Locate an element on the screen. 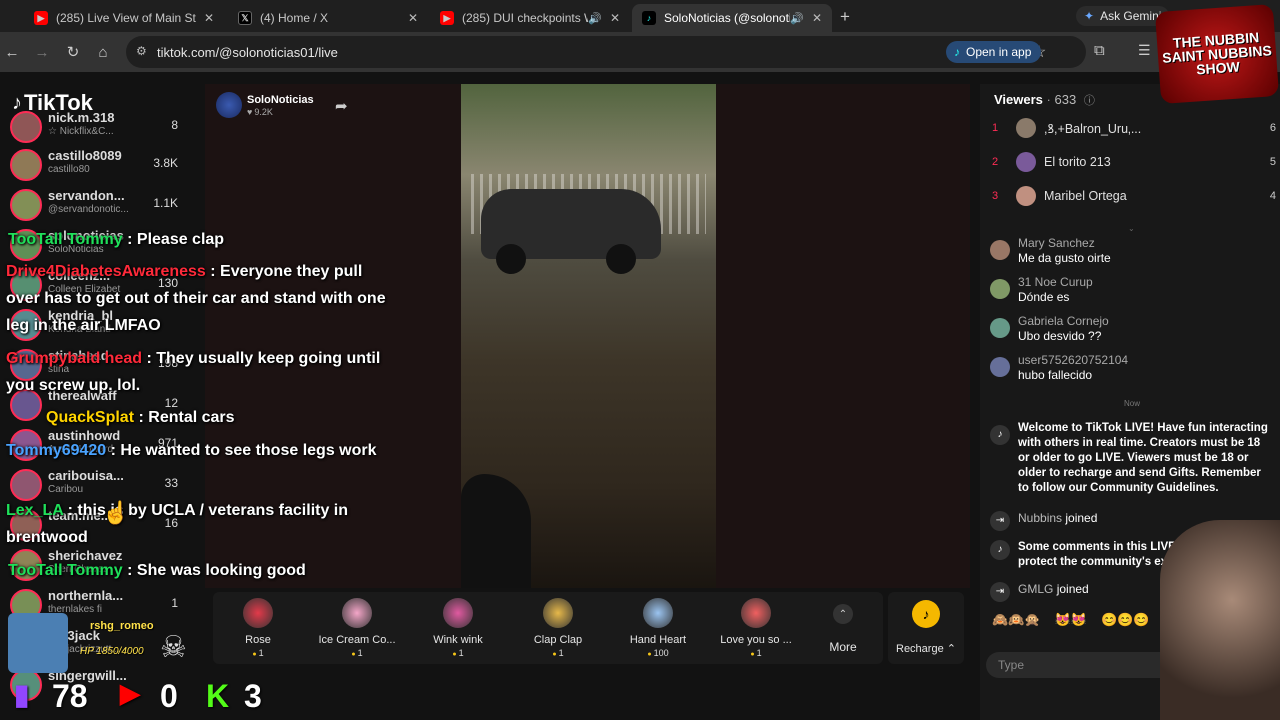  user-count: 8 is located at coordinates (174, 125).